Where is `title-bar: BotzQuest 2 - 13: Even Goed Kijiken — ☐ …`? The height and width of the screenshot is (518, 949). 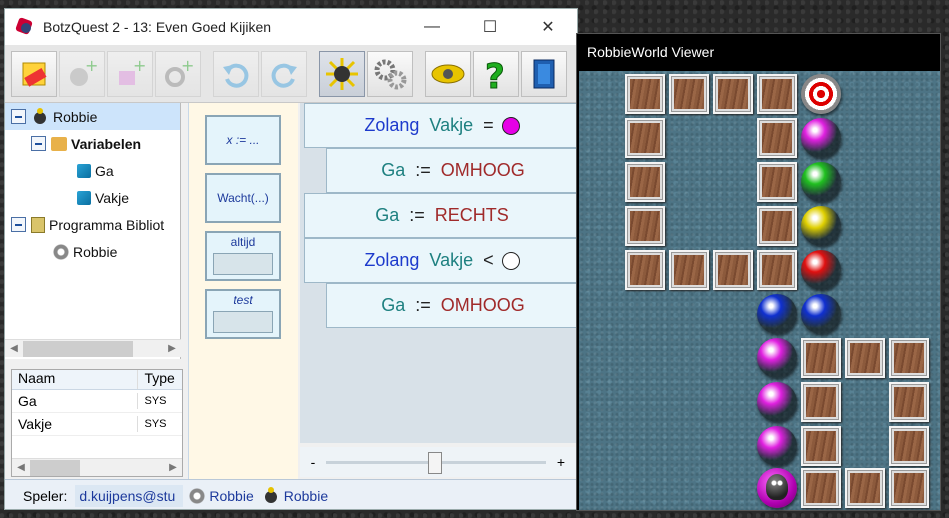 title-bar: BotzQuest 2 - 13: Even Goed Kijiken — ☐ … is located at coordinates (291, 27).